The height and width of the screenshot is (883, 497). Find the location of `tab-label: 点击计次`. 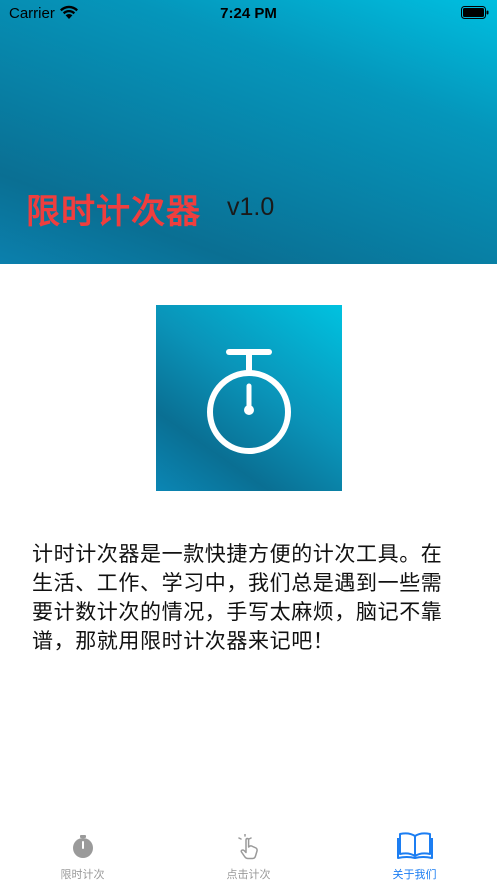

tab-label: 点击计次 is located at coordinates (248, 874).